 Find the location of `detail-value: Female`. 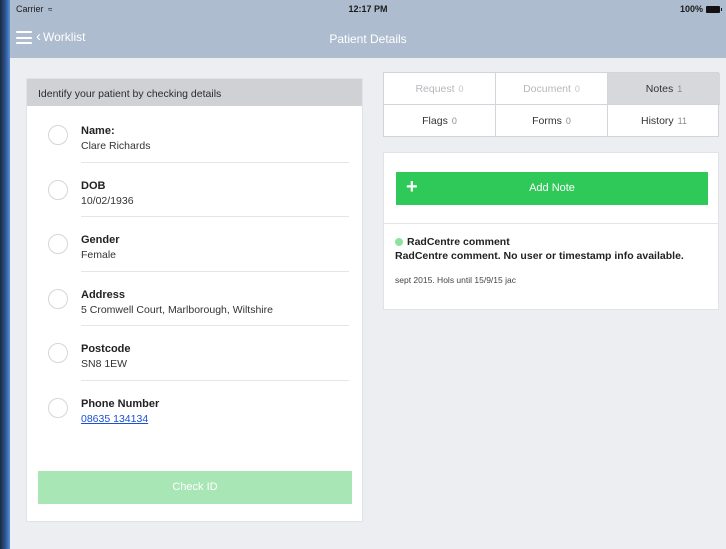

detail-value: Female is located at coordinates (99, 255).